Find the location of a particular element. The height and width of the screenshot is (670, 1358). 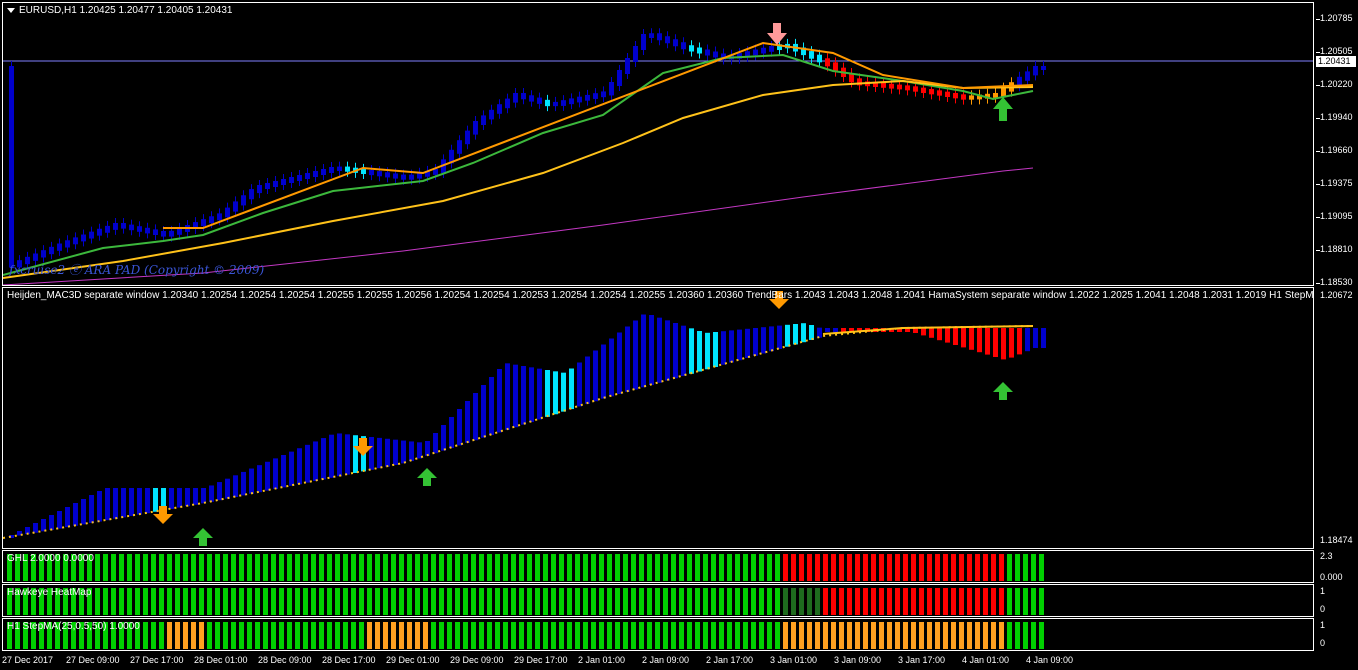

time-label: 3 Jan 09:00 is located at coordinates (858, 660).